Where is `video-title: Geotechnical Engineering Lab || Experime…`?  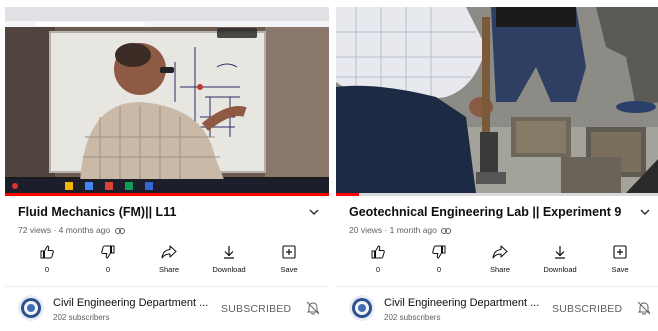 video-title: Geotechnical Engineering Lab || Experime… is located at coordinates (489, 212).